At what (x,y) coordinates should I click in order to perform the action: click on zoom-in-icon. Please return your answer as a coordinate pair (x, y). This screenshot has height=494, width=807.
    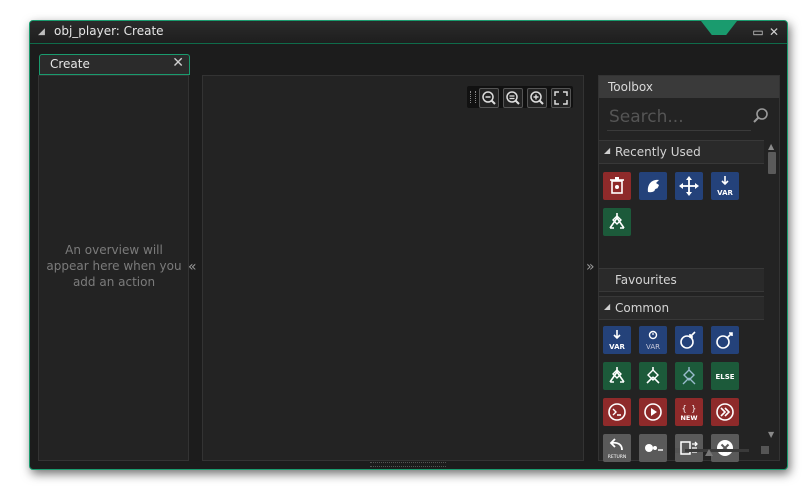
    Looking at the image, I should click on (537, 98).